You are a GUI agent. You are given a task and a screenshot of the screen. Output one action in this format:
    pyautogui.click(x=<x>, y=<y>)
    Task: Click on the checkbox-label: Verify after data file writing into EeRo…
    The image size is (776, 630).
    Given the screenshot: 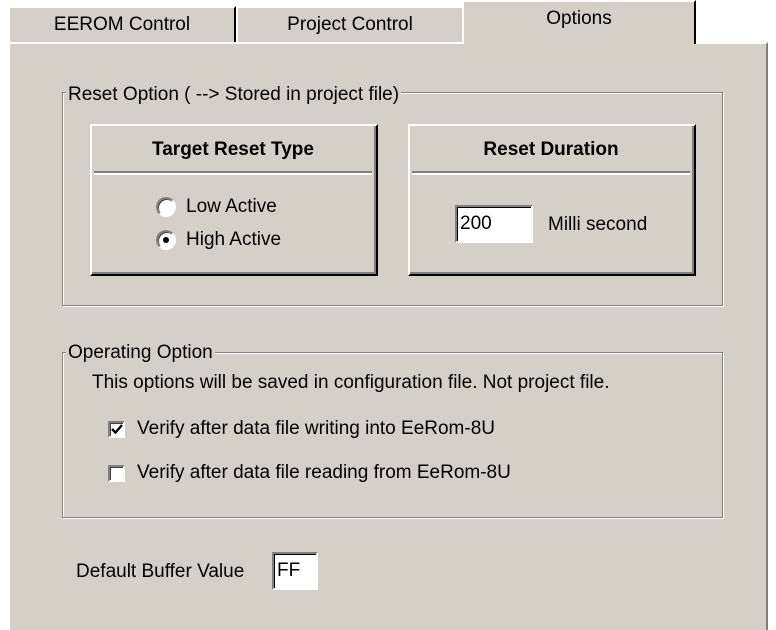 What is the action you would take?
    pyautogui.click(x=316, y=428)
    